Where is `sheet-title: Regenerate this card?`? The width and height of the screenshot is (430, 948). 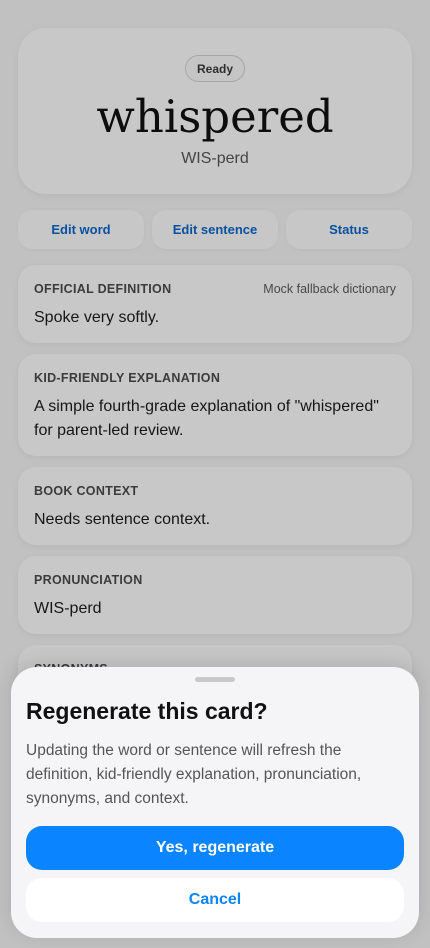
sheet-title: Regenerate this card? is located at coordinates (147, 711).